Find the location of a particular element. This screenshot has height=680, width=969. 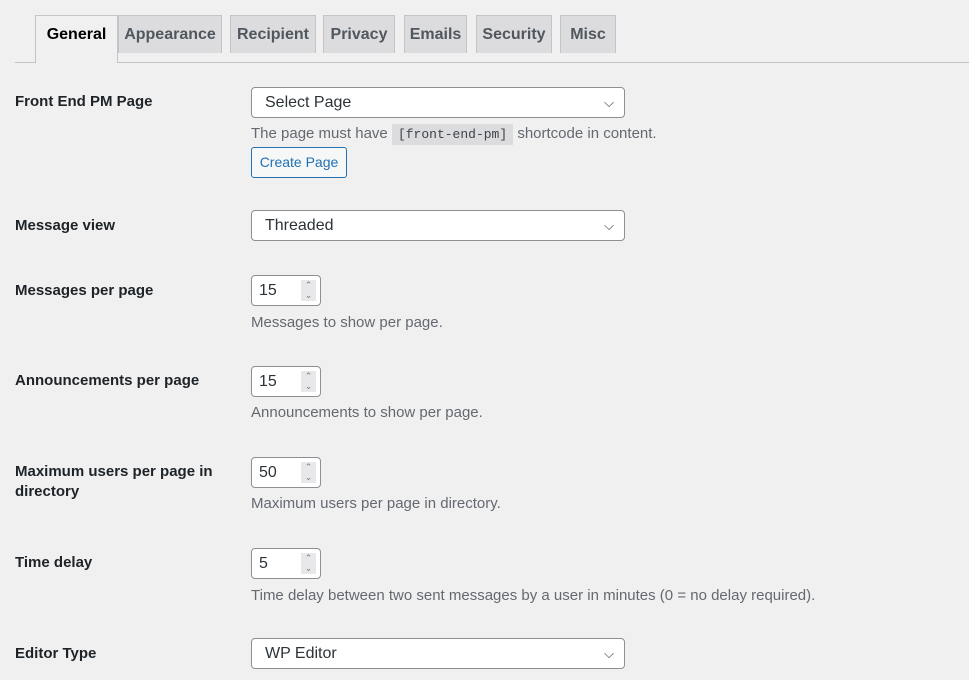

input-value: 5 is located at coordinates (263, 563).